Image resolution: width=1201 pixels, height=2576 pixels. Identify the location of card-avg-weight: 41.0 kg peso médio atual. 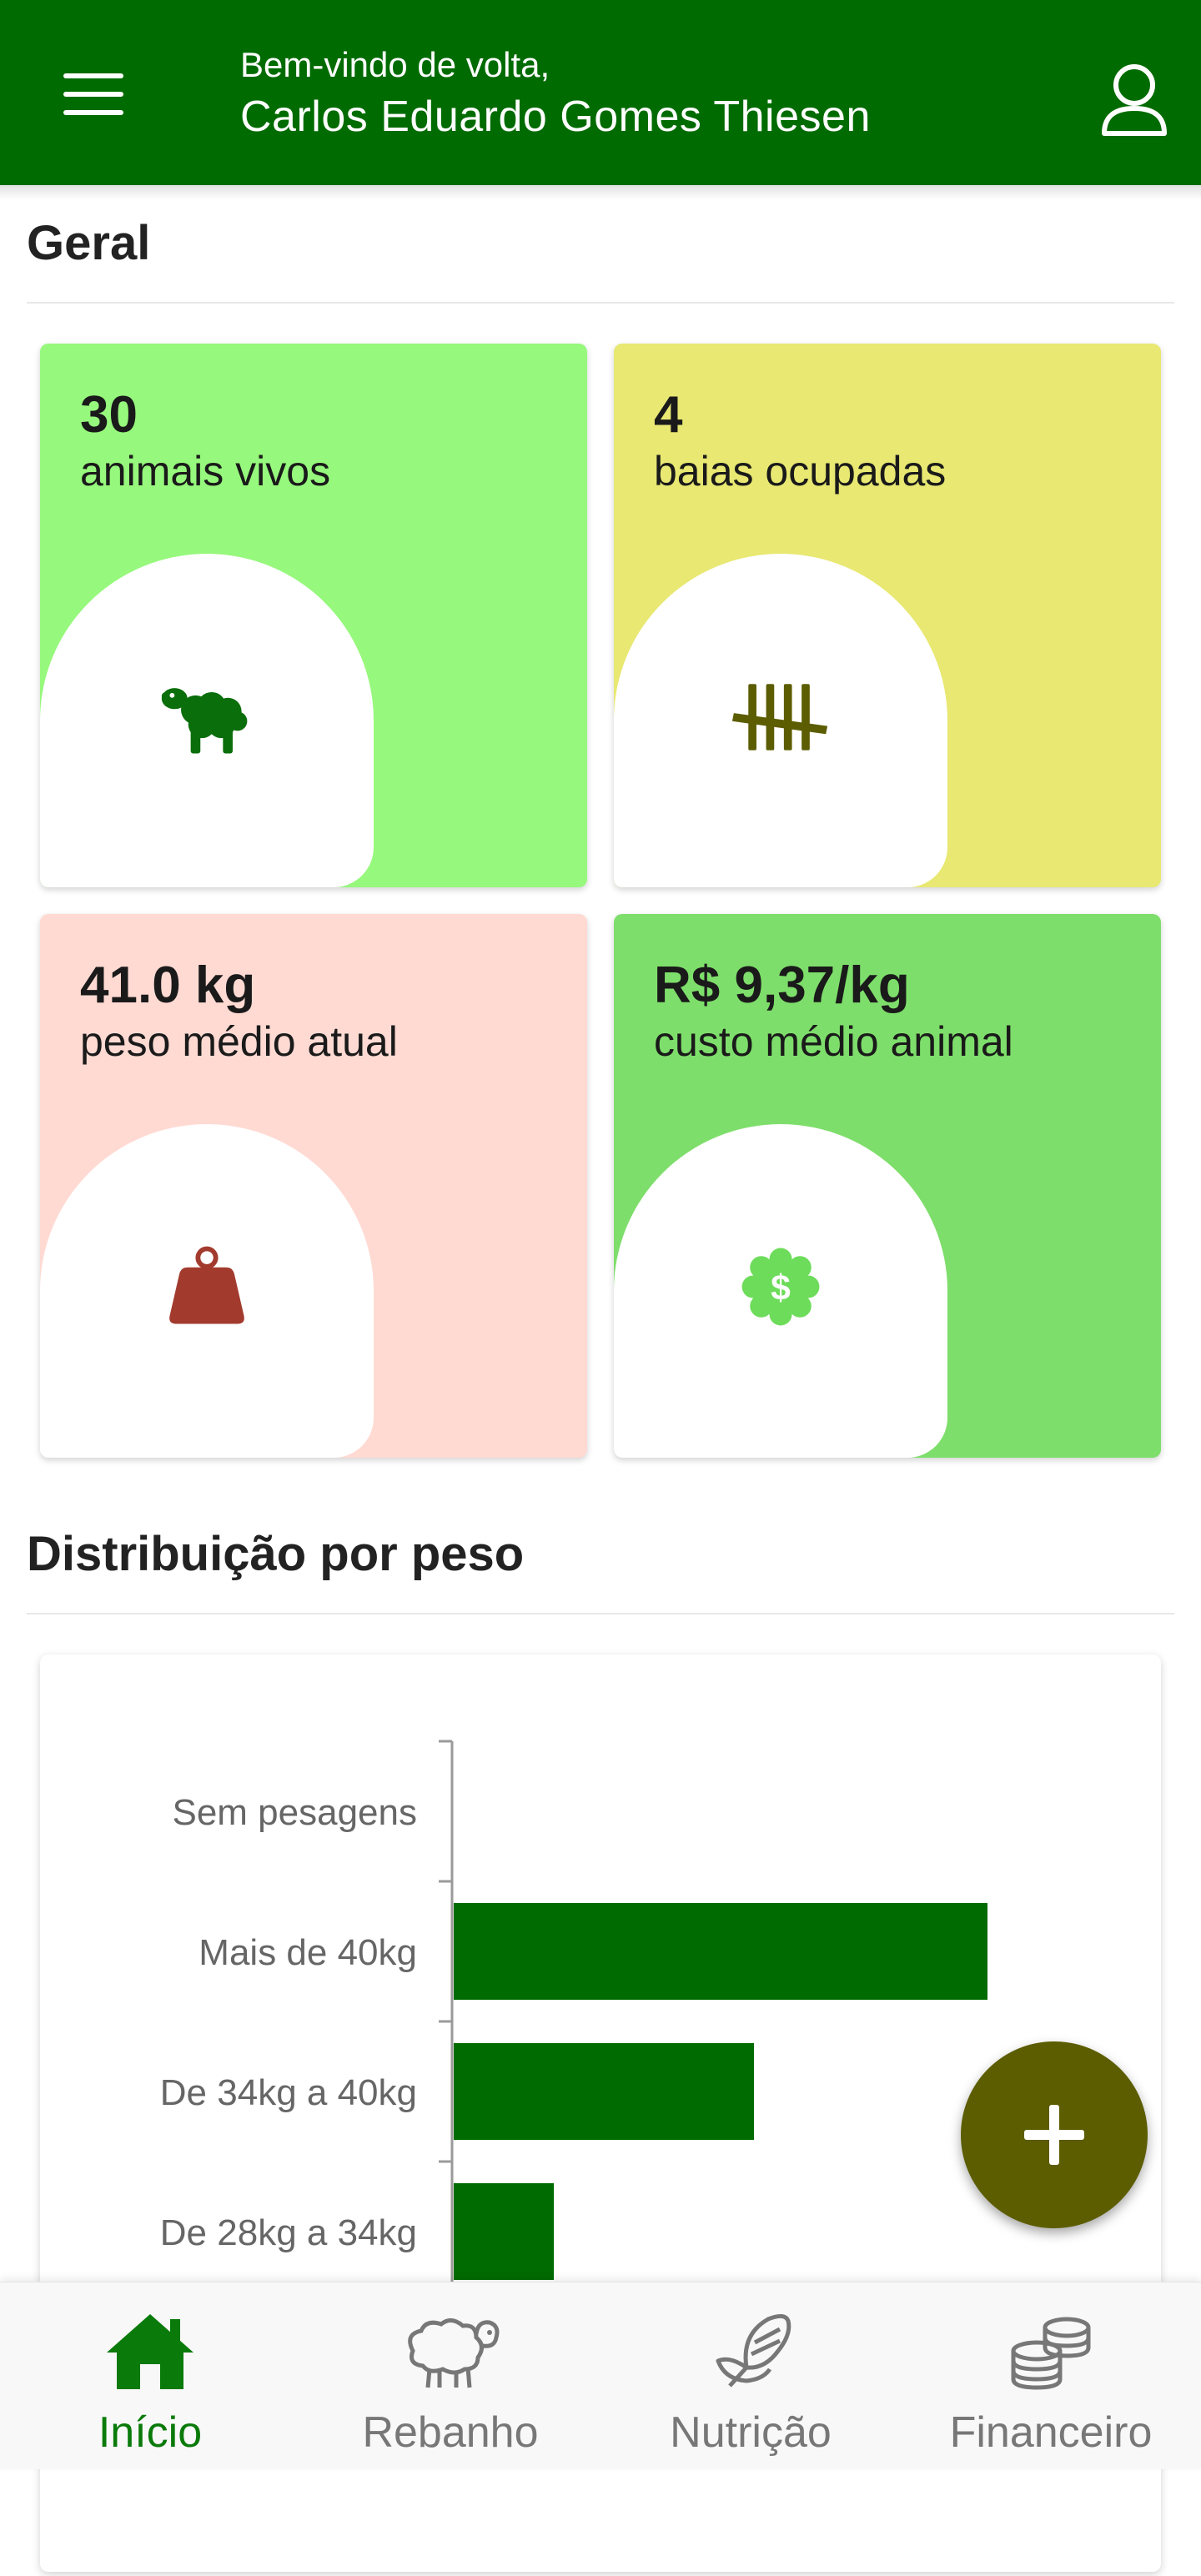
(314, 1186).